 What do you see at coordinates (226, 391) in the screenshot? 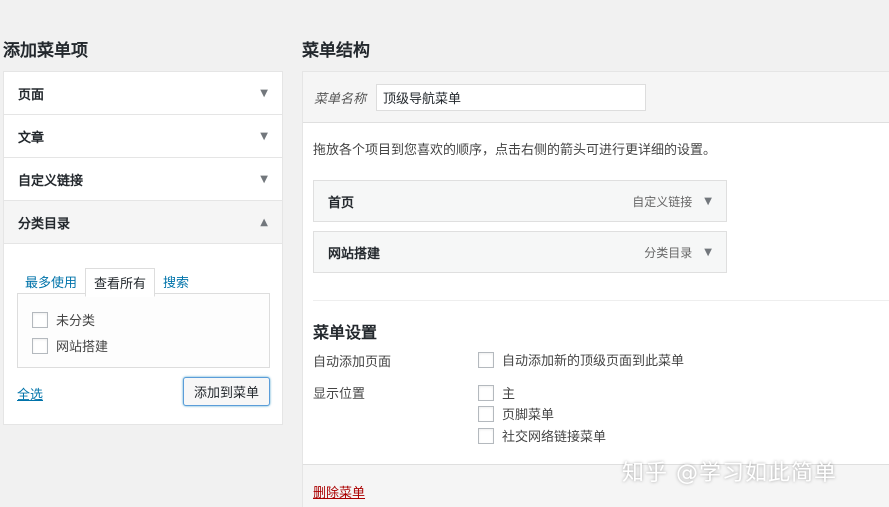
I see `add-to-menu-button: 添加到菜单` at bounding box center [226, 391].